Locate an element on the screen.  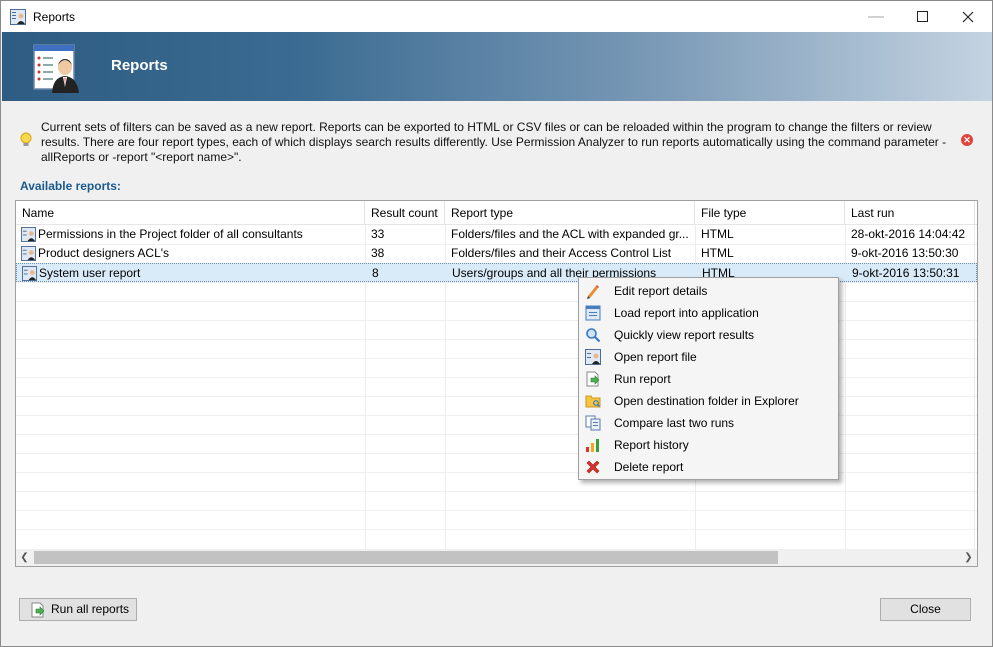
close-icon is located at coordinates (968, 16).